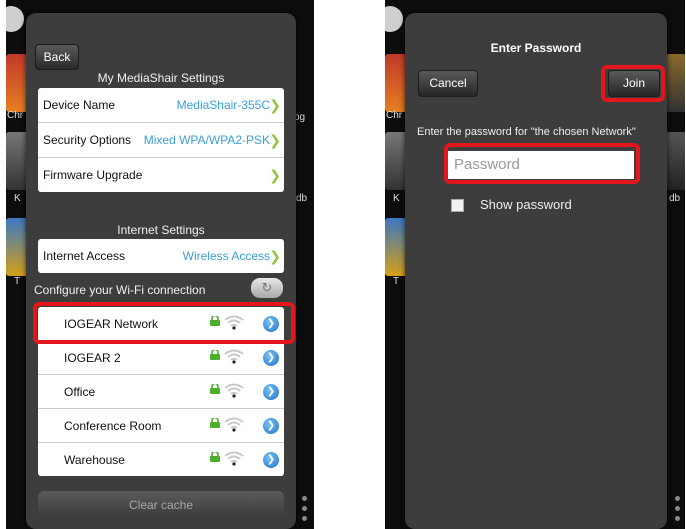 This screenshot has height=529, width=686. Describe the element at coordinates (161, 392) in the screenshot. I see `network-row: Office ❯` at that location.